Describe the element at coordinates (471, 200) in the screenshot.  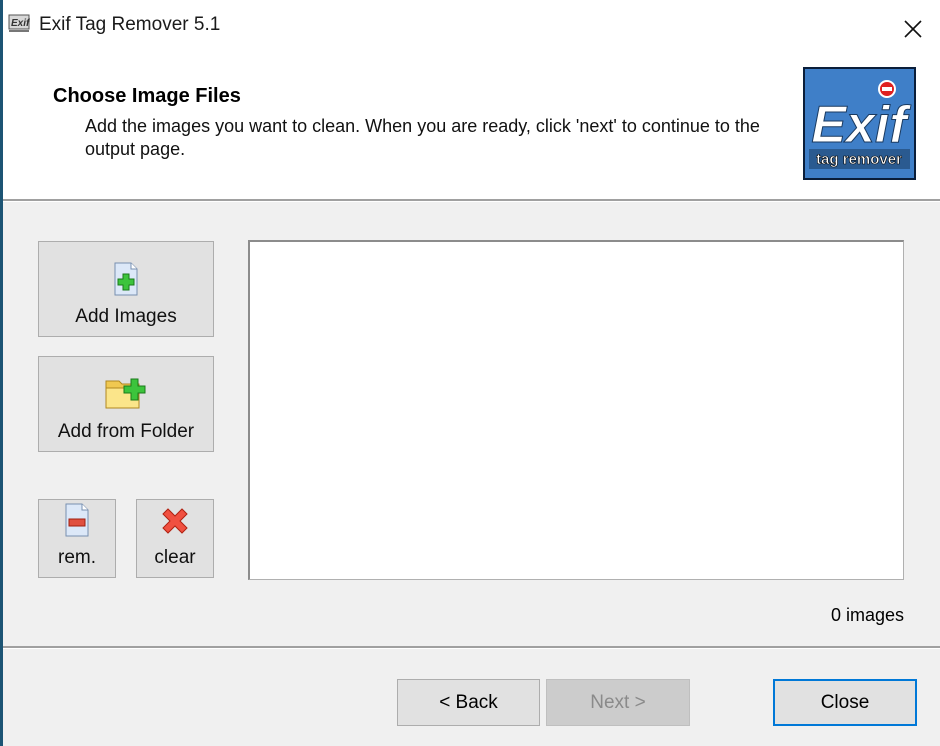
I see `header-separator` at that location.